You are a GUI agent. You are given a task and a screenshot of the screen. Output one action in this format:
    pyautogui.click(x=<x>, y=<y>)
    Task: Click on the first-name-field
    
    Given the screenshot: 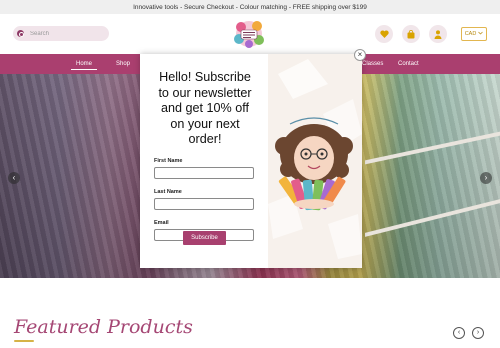 What is the action you would take?
    pyautogui.click(x=204, y=172)
    